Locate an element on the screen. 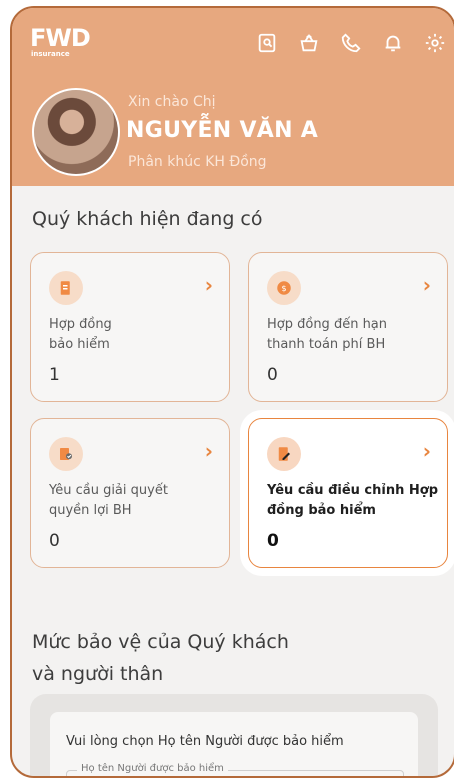  gear-icon is located at coordinates (435, 43).